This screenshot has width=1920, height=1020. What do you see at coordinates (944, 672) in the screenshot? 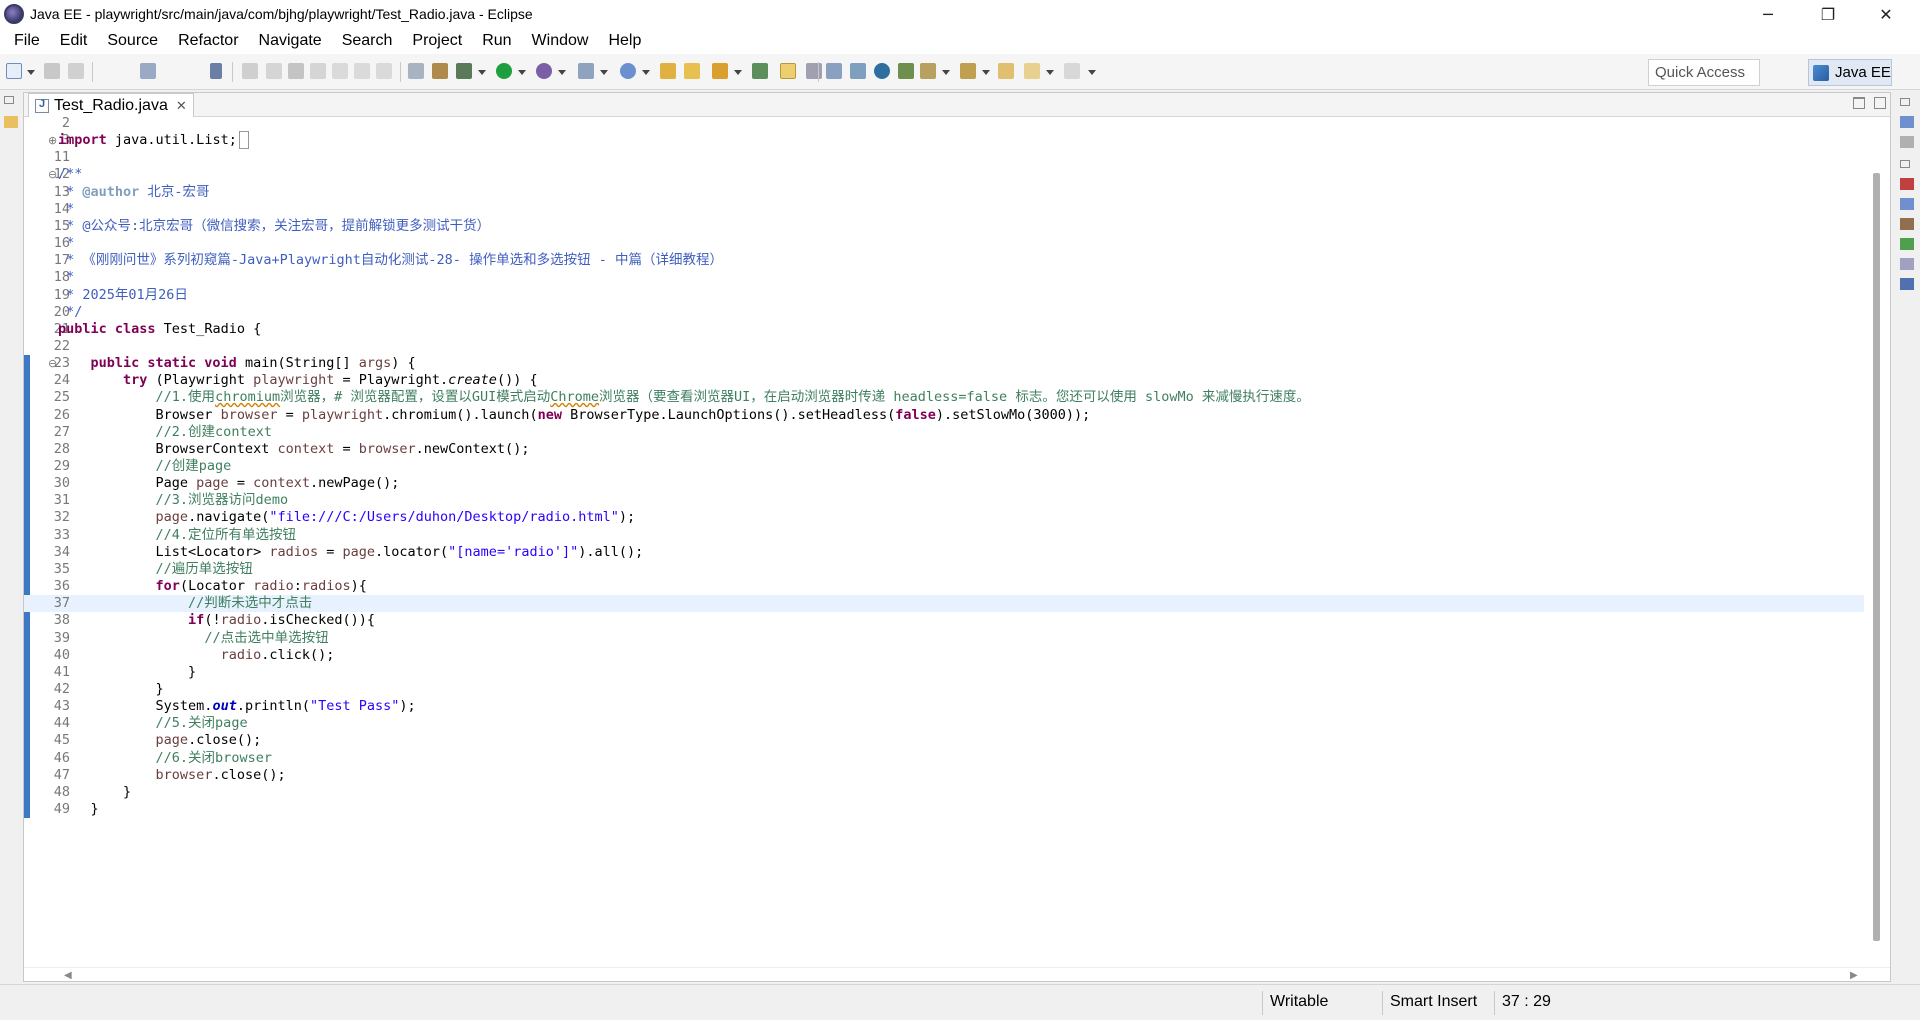
I see `code-line: 41 }` at bounding box center [944, 672].